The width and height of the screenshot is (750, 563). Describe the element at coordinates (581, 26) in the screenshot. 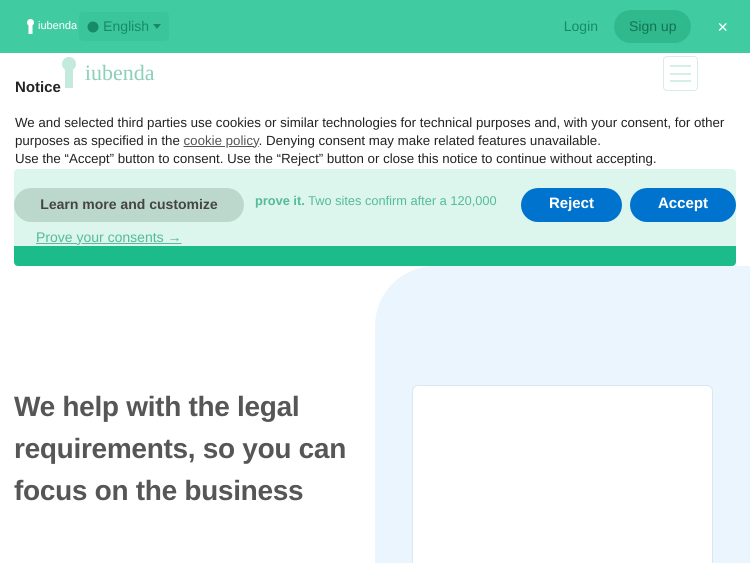

I see `login-link: Login` at that location.